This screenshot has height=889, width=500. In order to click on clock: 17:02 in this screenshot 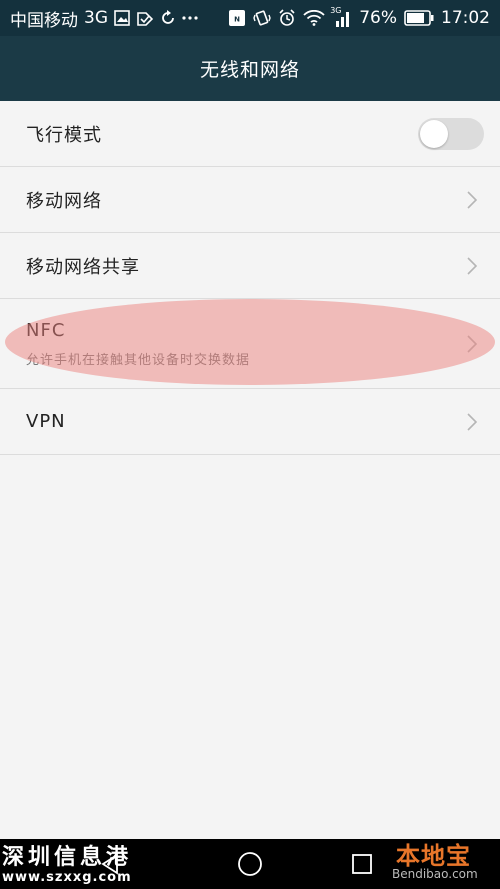, I will do `click(465, 18)`.